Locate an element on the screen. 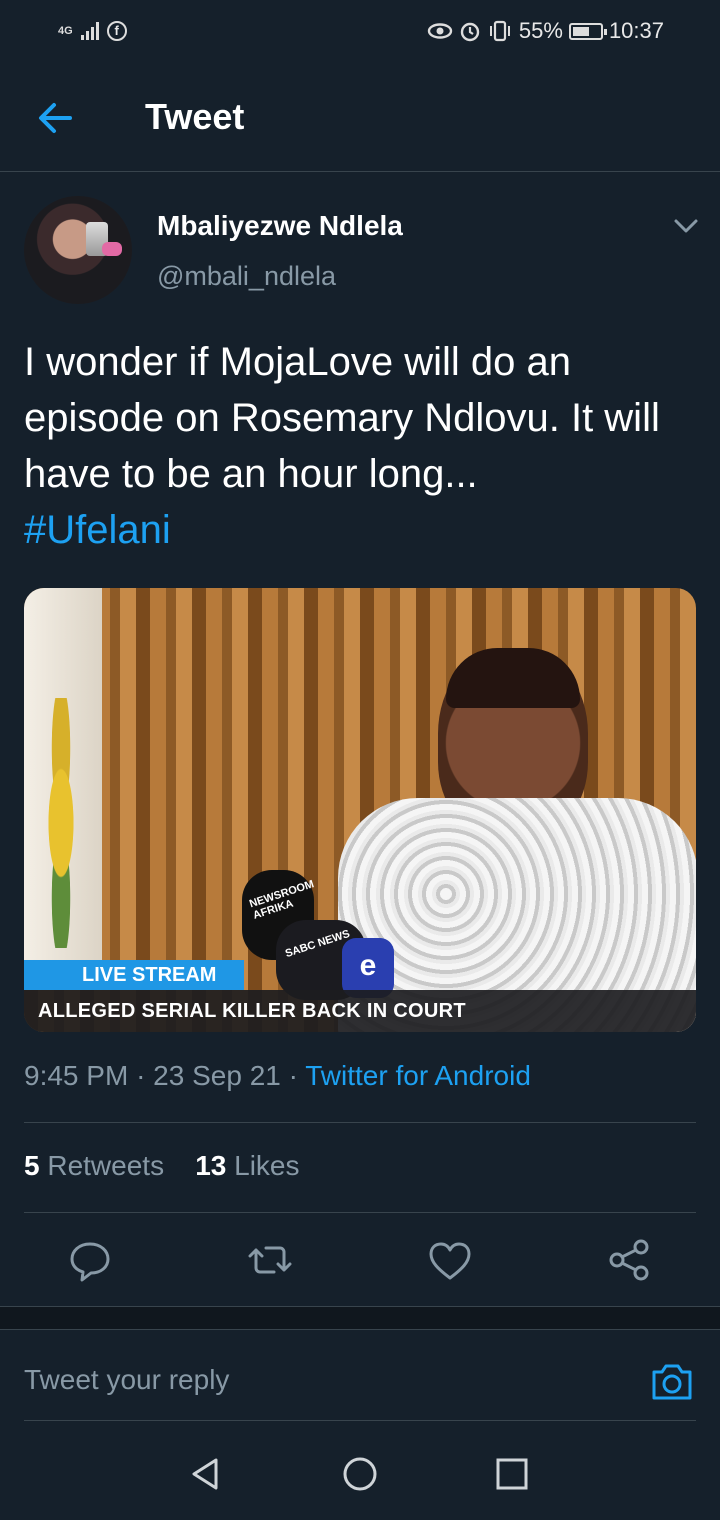 The image size is (720, 1520). flag-decoration is located at coordinates (63, 788).